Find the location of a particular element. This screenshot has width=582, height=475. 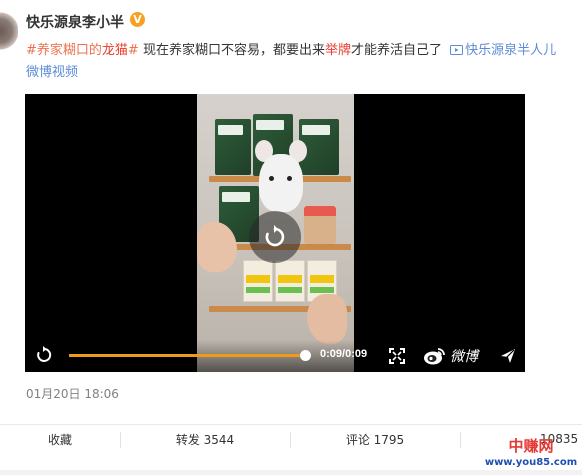

watermark: 中赚网 www.you85.com is located at coordinates (531, 454).